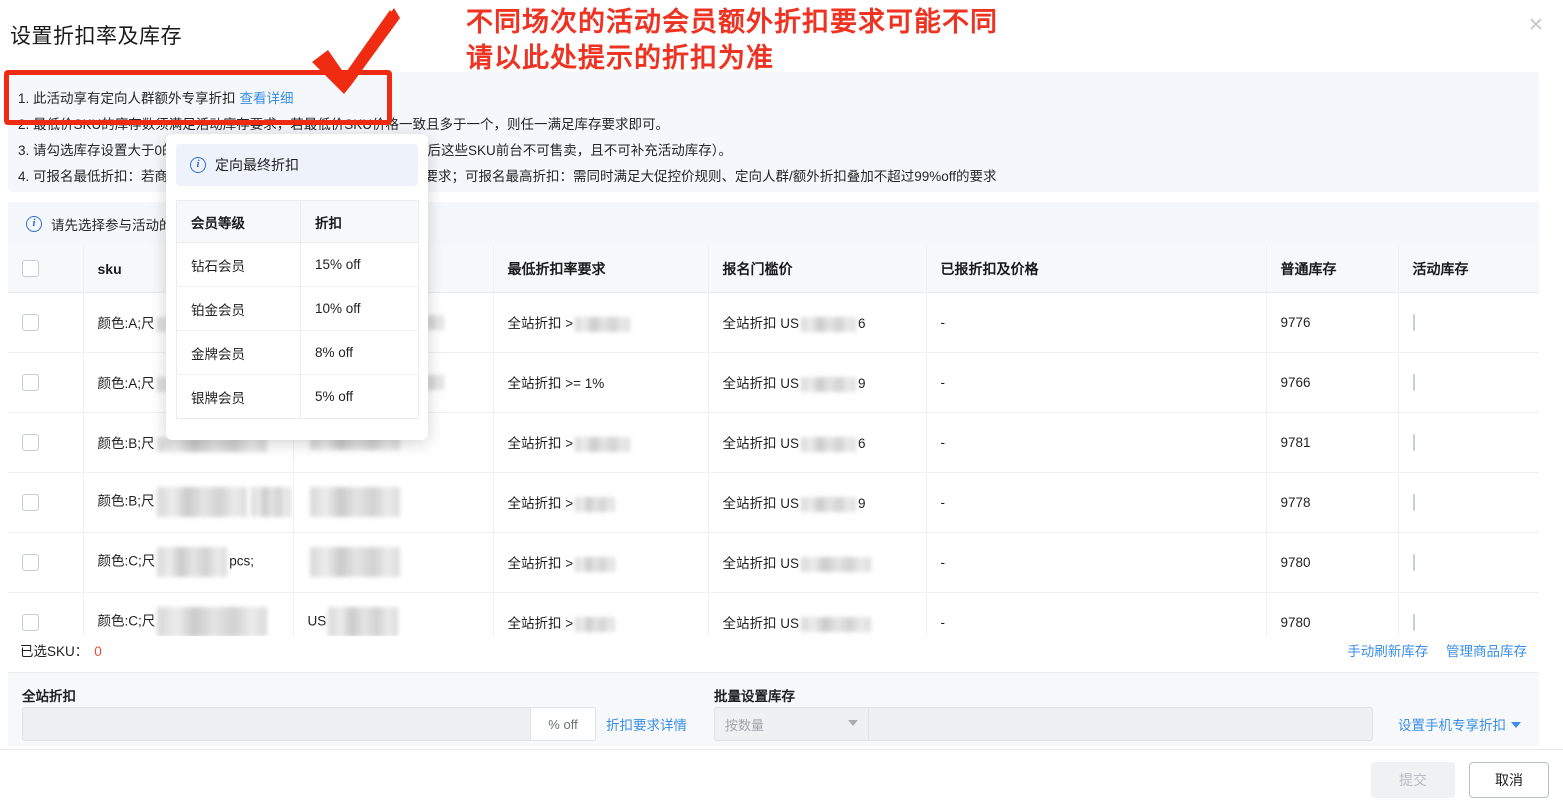 This screenshot has height=811, width=1563. I want to click on table-row: 铂金会员 10% off, so click(297, 308).